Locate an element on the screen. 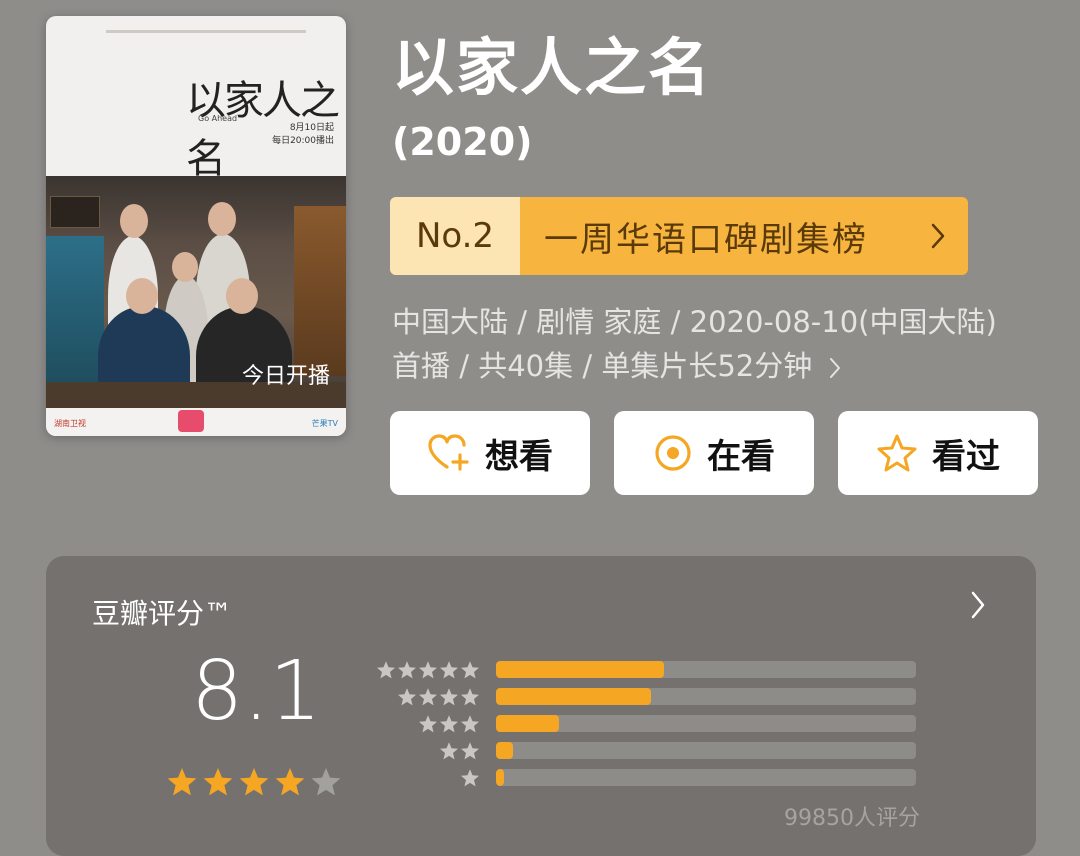 This screenshot has width=1080, height=856. watching-button: 在看 is located at coordinates (714, 453).